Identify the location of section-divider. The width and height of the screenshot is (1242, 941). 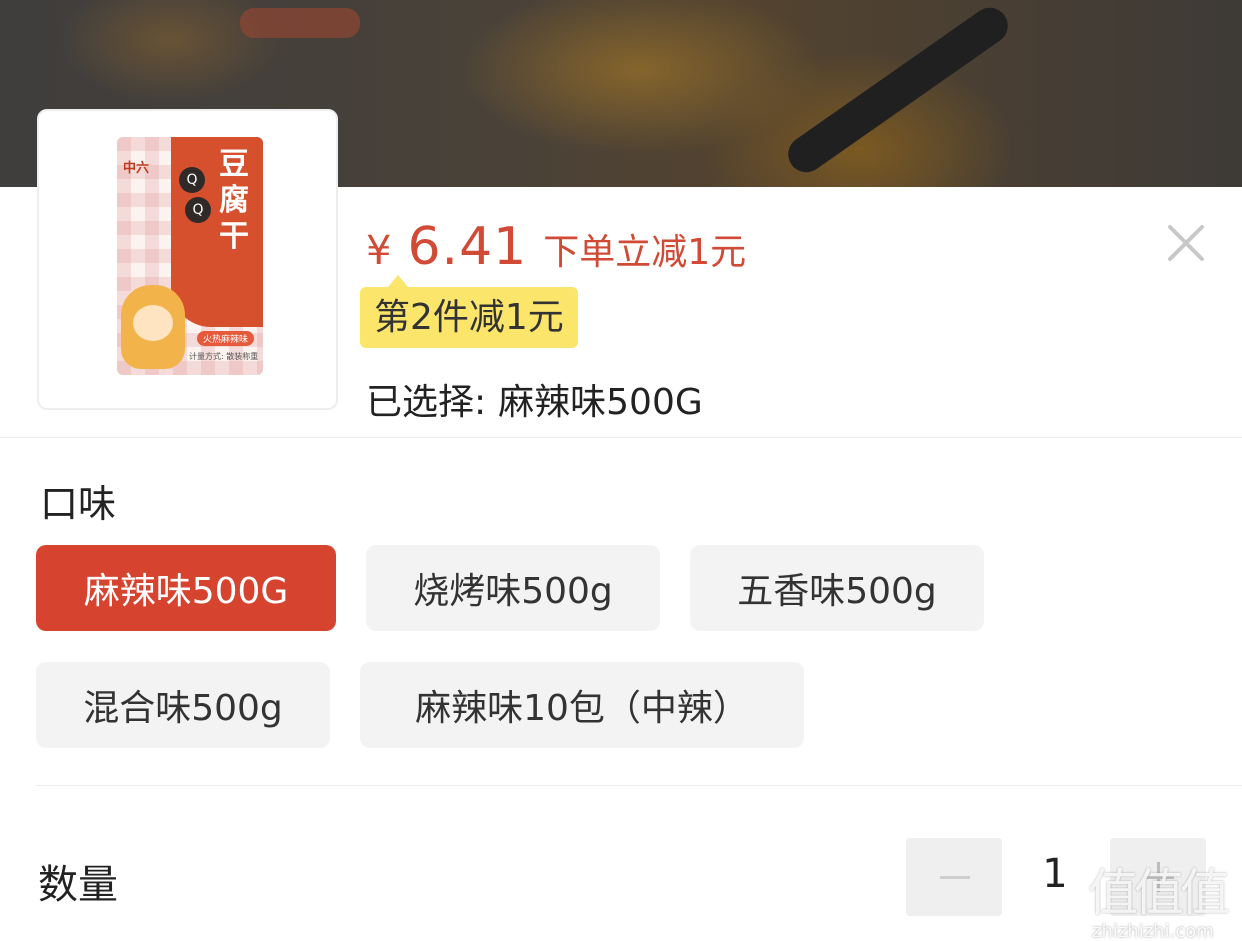
(639, 785).